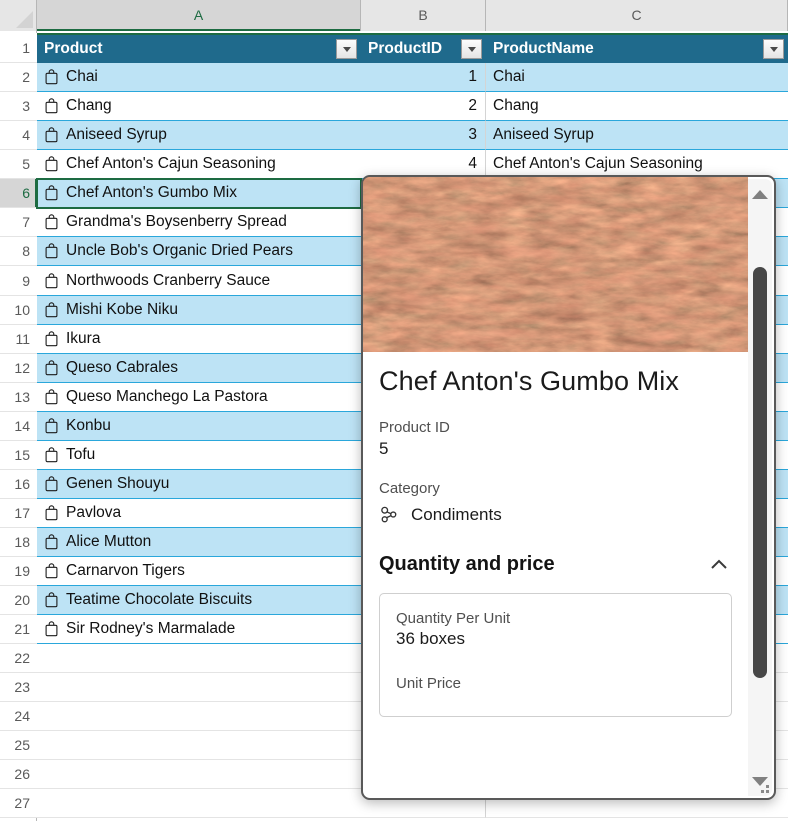  I want to click on row-number: 17, so click(22, 513).